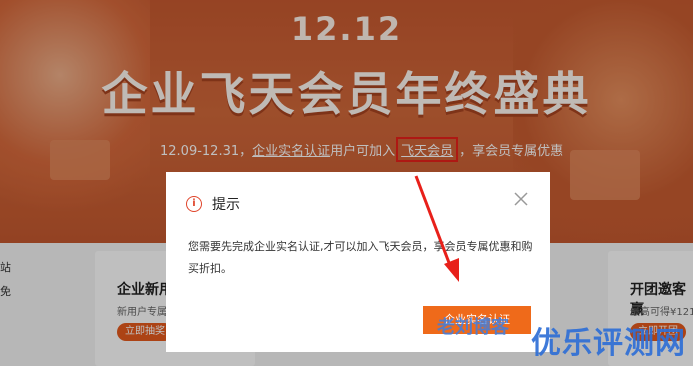 The image size is (693, 366). What do you see at coordinates (608, 343) in the screenshot?
I see `watermark-logo: 优乐评测网` at bounding box center [608, 343].